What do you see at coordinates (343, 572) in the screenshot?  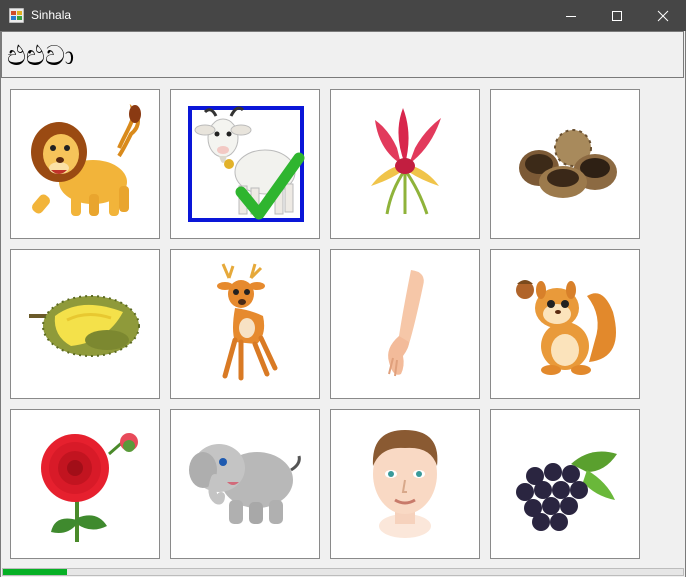 I see `progress-bar` at bounding box center [343, 572].